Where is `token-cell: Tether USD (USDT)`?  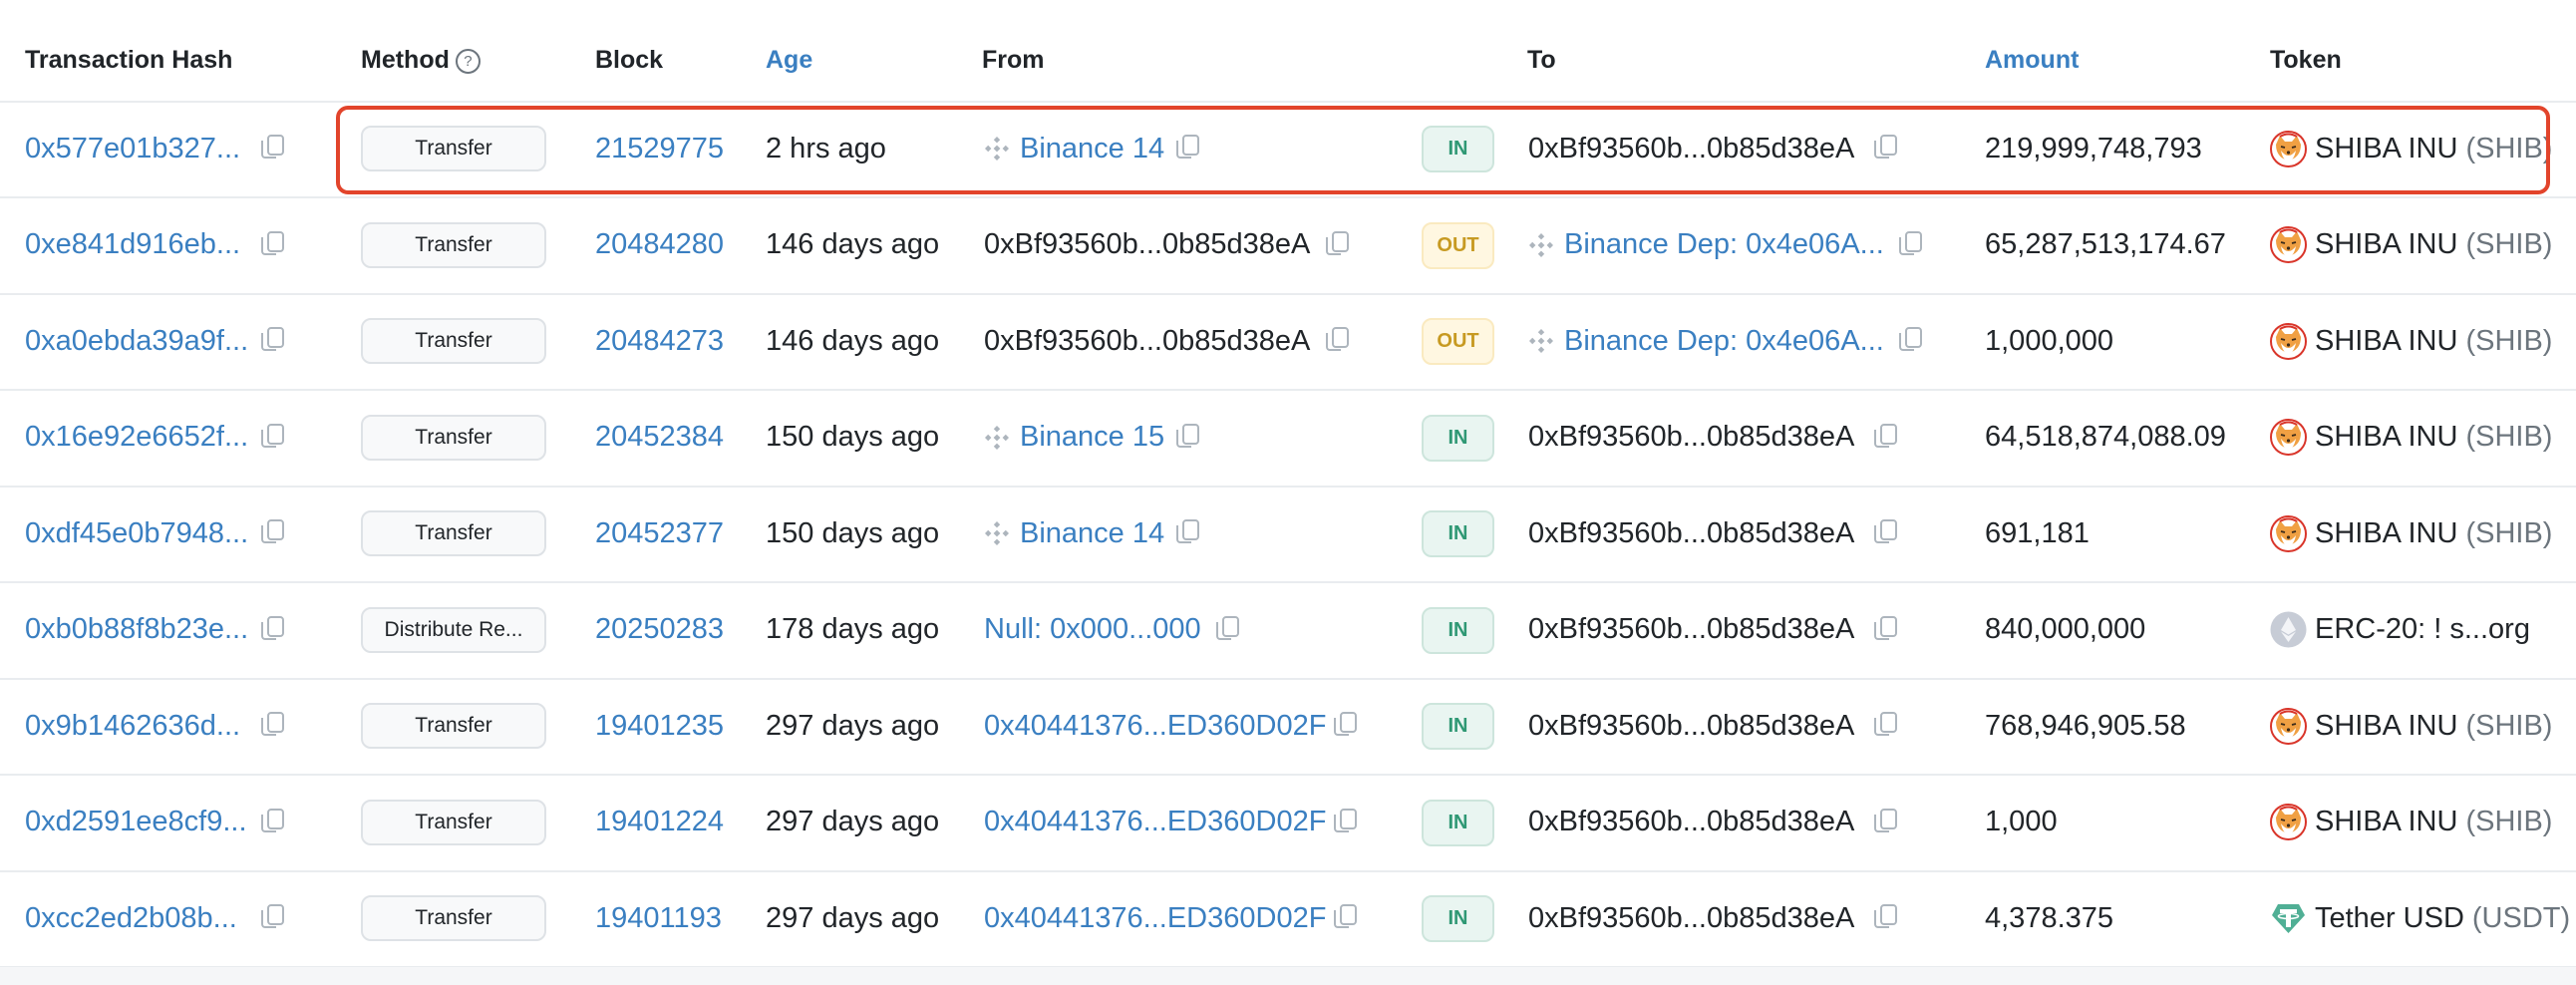
token-cell: Tether USD (USDT) is located at coordinates (2420, 918).